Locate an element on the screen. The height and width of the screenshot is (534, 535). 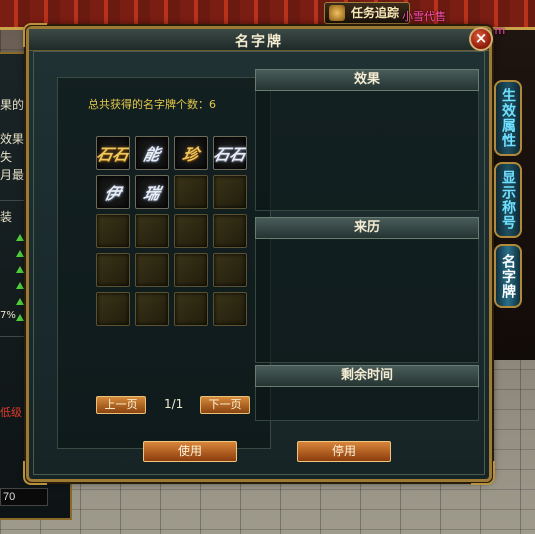
lp-text-4: 月最 is located at coordinates (12, 175).